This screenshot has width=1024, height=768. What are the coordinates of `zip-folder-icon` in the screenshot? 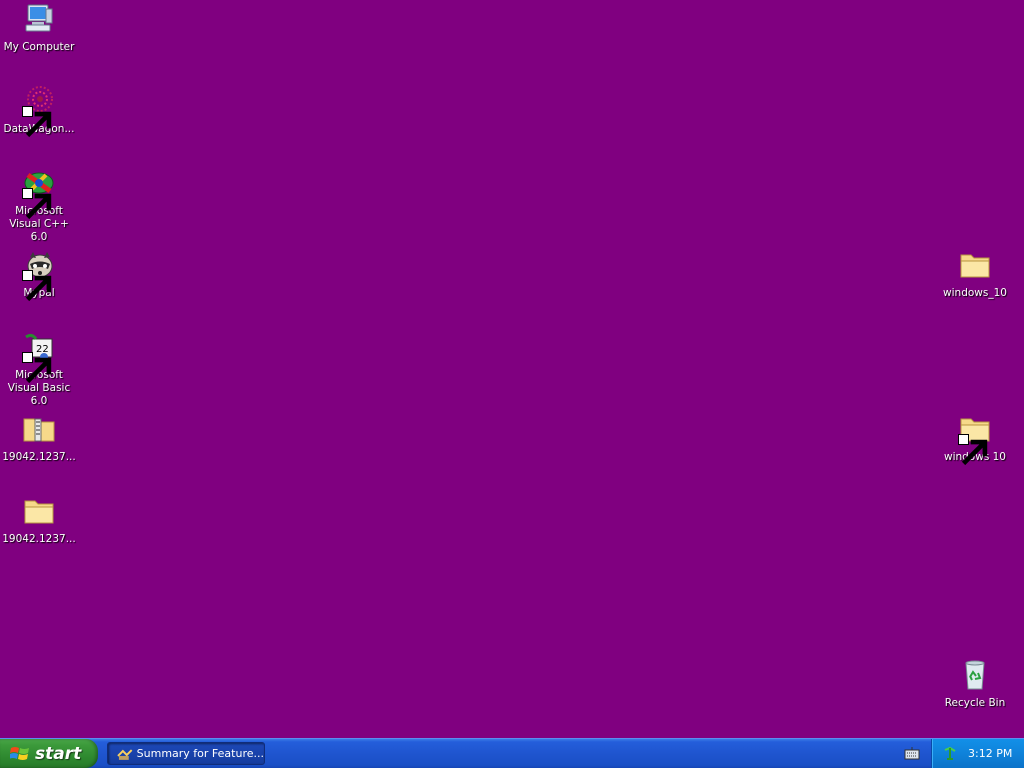 It's located at (39, 430).